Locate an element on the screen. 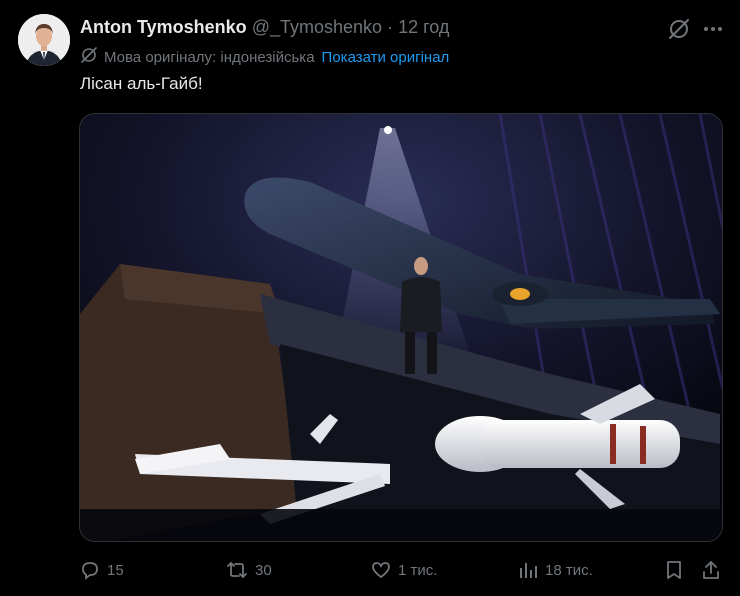 The width and height of the screenshot is (740, 596). author-handle: @_Tymoshenko is located at coordinates (317, 27).